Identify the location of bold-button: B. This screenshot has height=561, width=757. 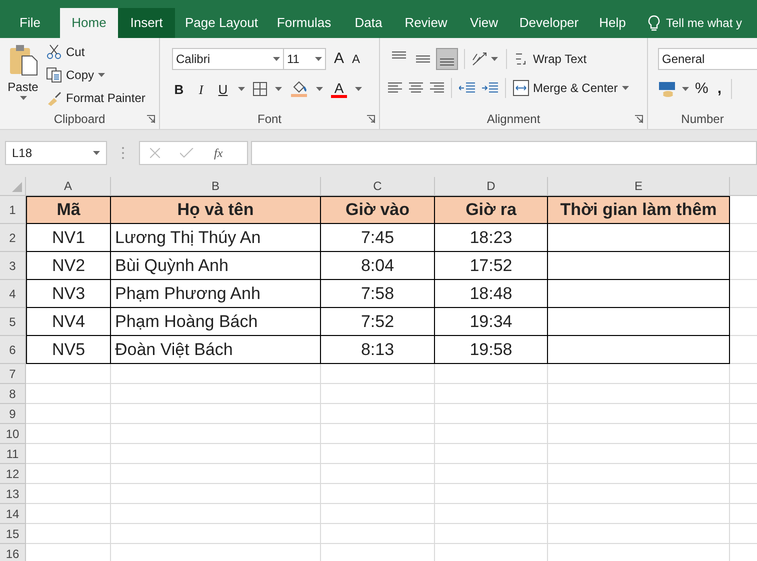
(179, 89).